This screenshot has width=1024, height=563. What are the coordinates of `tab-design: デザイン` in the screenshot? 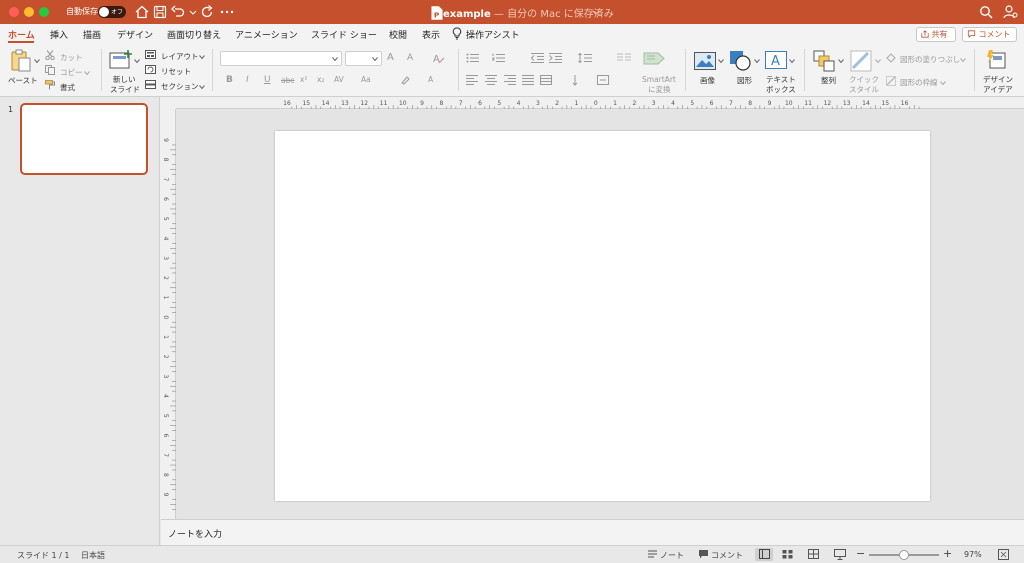 It's located at (135, 34).